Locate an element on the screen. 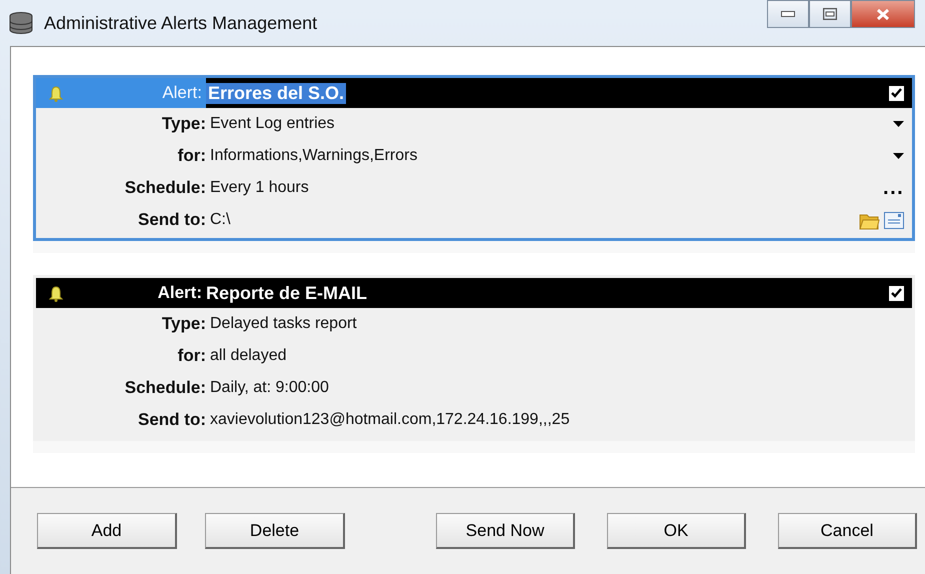 The width and height of the screenshot is (925, 574). database-icon is located at coordinates (21, 23).